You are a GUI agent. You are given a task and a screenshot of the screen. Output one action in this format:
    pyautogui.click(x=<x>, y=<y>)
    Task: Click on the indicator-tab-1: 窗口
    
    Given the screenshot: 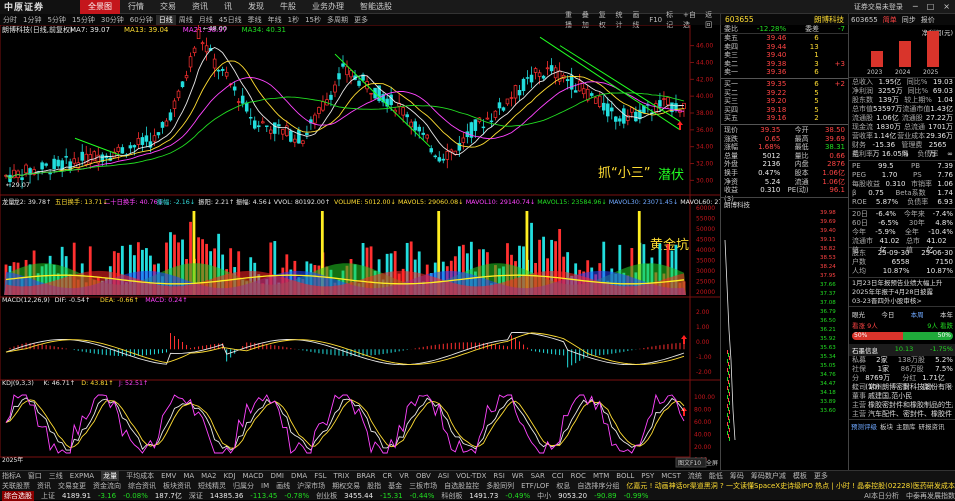 What is the action you would take?
    pyautogui.click(x=35, y=476)
    